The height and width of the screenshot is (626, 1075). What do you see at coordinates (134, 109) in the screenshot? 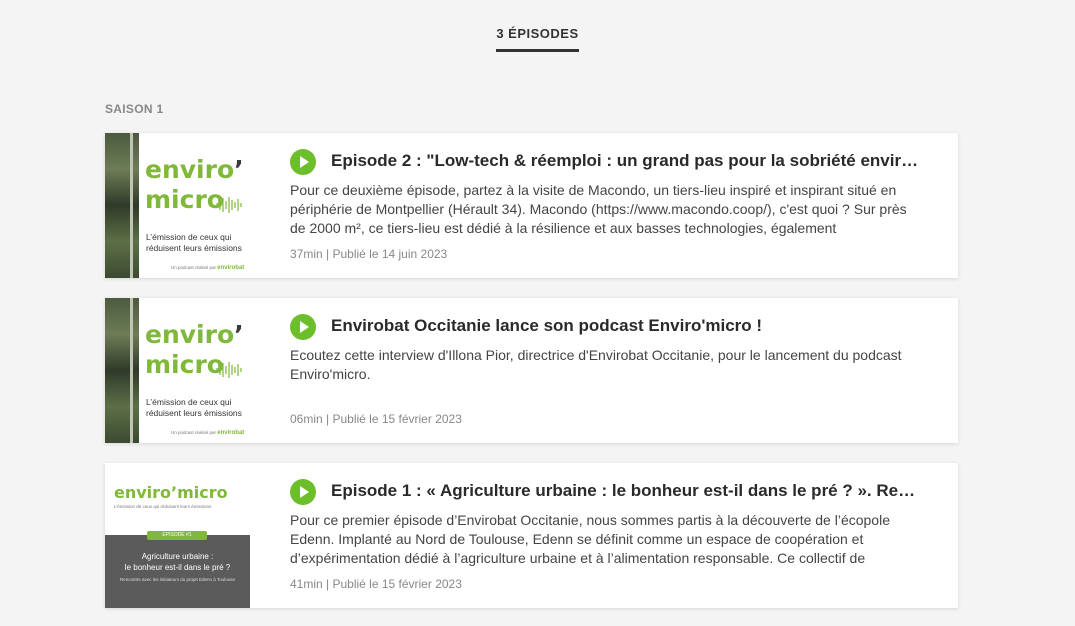
I see `season-label: SAISON 1` at bounding box center [134, 109].